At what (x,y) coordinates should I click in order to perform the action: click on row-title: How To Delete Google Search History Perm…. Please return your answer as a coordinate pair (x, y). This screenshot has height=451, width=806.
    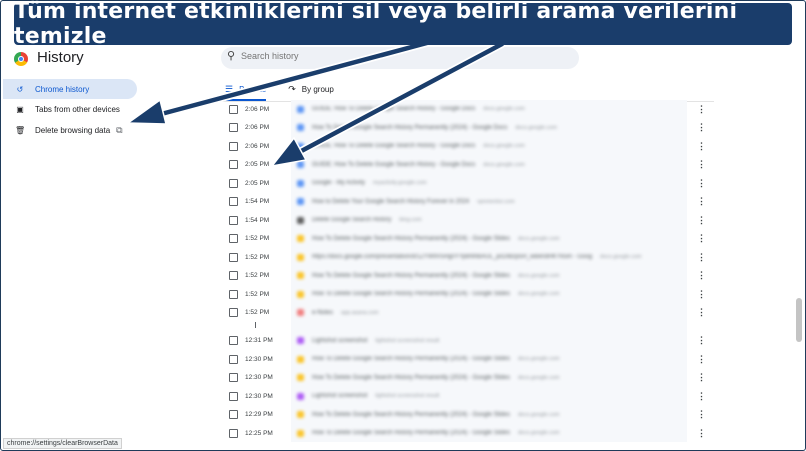
    Looking at the image, I should click on (410, 127).